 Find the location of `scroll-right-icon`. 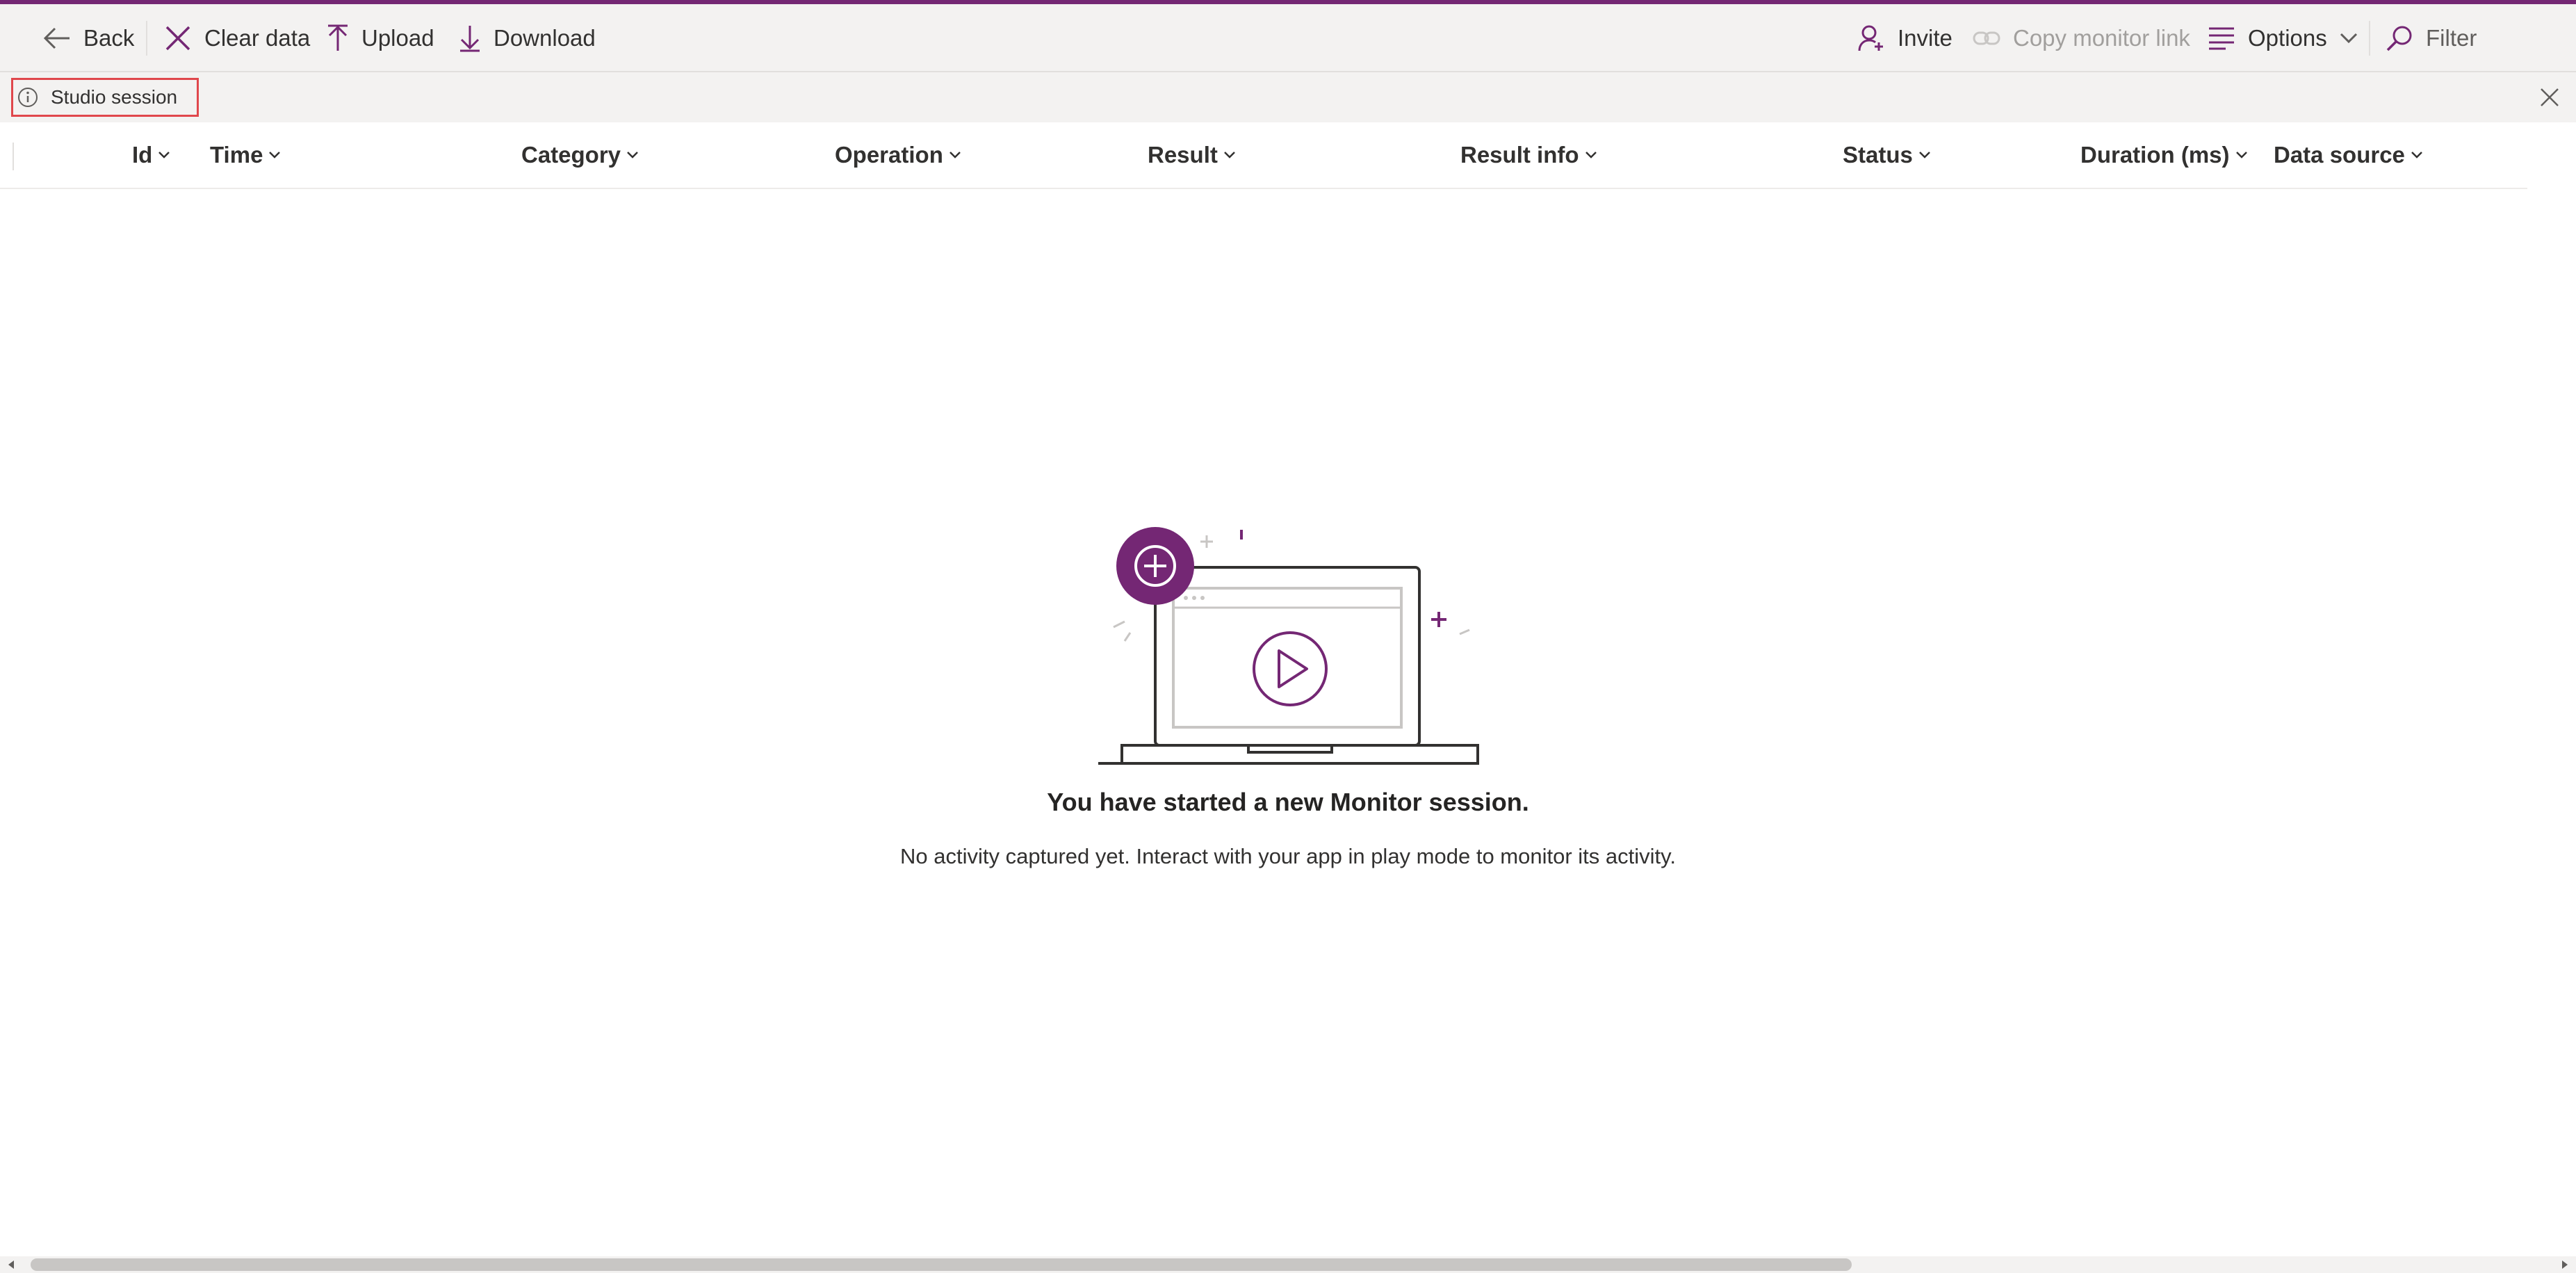

scroll-right-icon is located at coordinates (2565, 1265).